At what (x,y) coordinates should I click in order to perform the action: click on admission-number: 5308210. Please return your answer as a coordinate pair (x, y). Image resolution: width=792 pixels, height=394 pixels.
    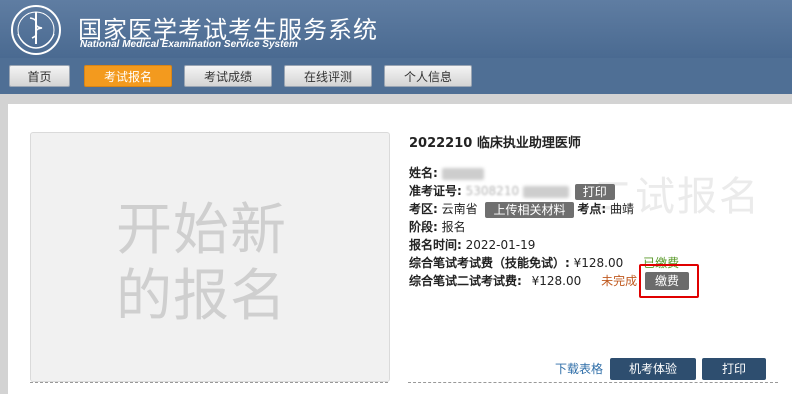
    Looking at the image, I should click on (492, 191).